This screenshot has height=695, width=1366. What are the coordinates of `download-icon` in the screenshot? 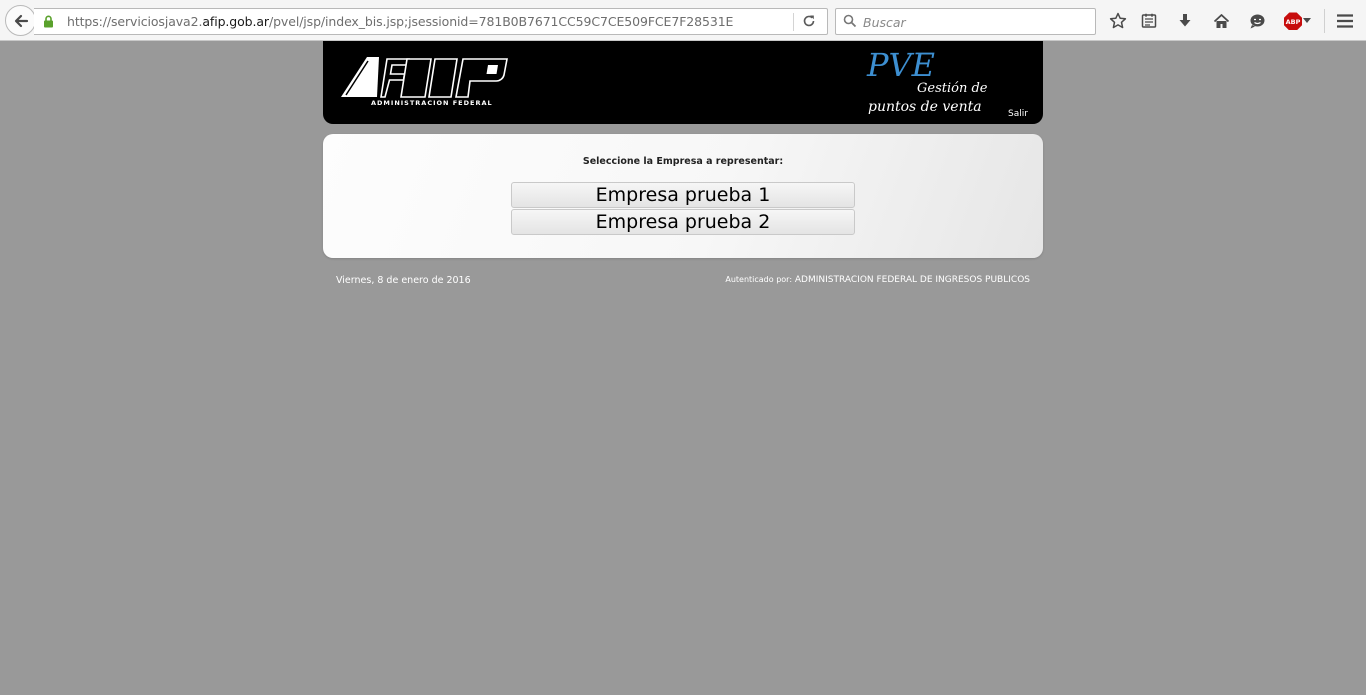 It's located at (1185, 21).